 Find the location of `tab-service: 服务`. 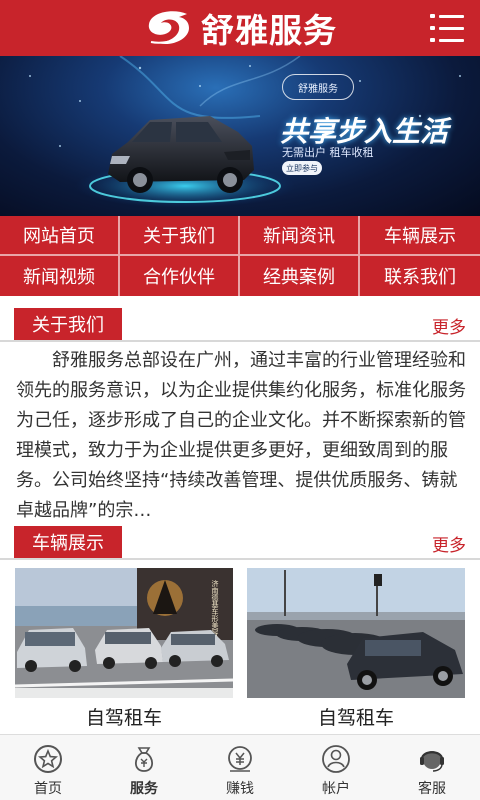

tab-service: 服务 is located at coordinates (144, 767).